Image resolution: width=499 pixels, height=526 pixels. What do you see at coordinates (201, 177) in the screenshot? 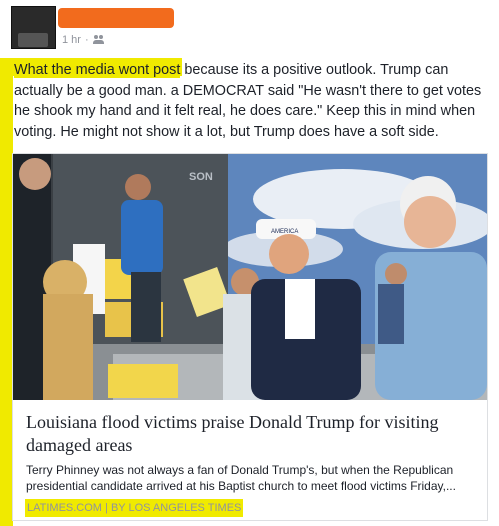
I see `photo-truck-lettering: SON` at bounding box center [201, 177].